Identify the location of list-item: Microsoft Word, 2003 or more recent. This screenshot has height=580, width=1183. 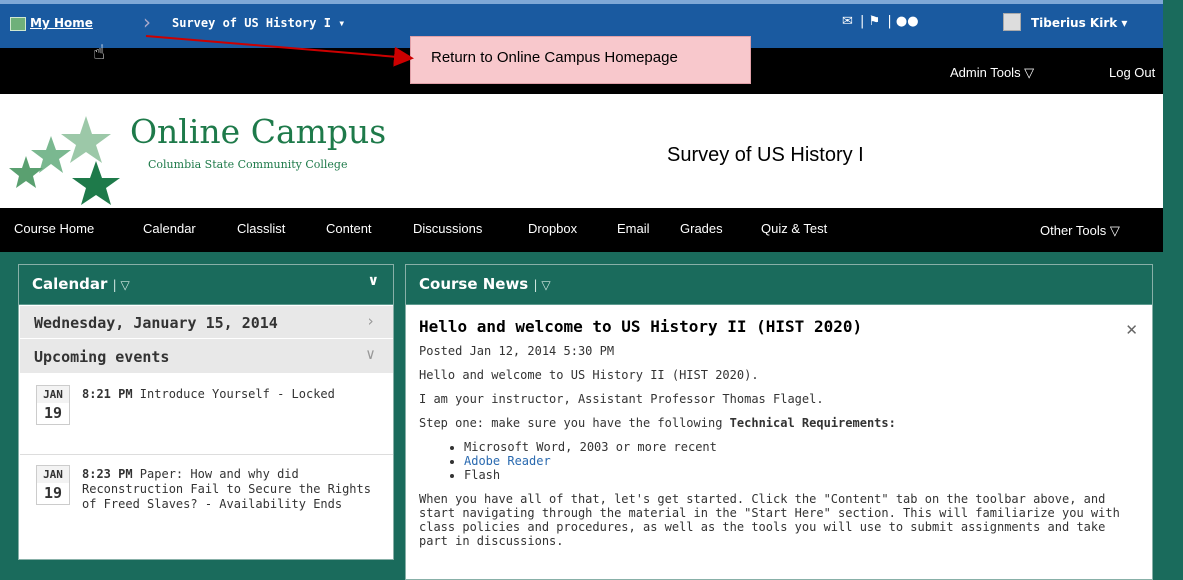
(801, 447).